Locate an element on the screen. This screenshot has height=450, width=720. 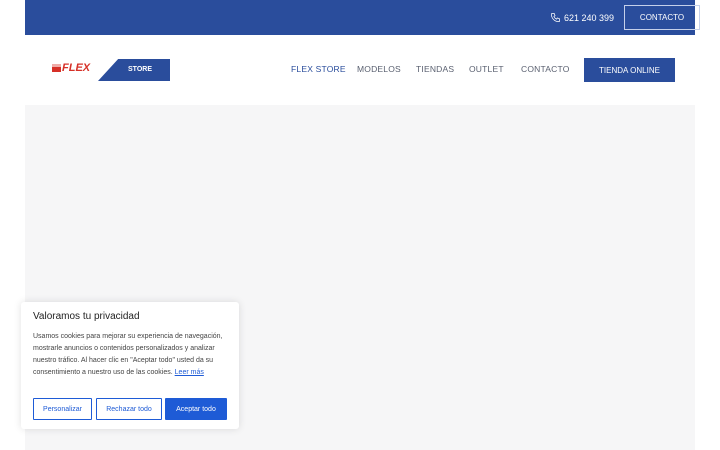
nav-item-contacto: CONTACTO is located at coordinates (545, 69).